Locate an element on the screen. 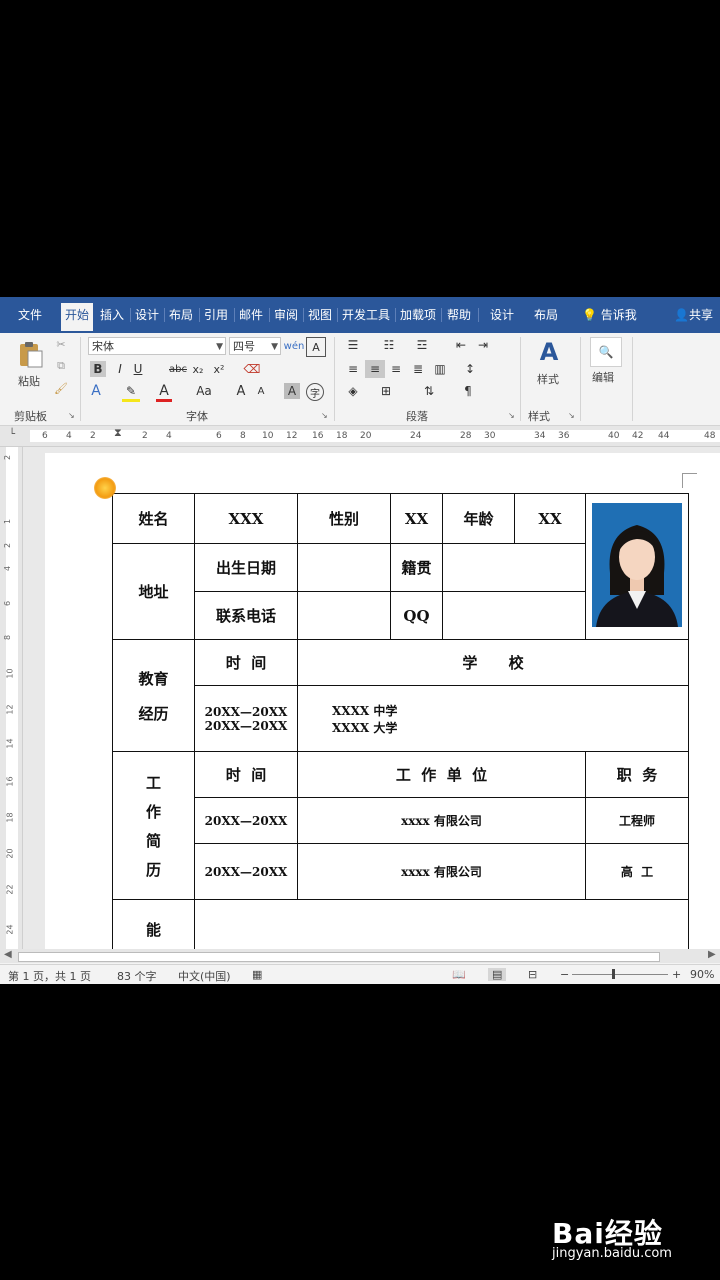 The image size is (720, 1280). cell-work-label: 工 作 简 历 is located at coordinates (153, 825).